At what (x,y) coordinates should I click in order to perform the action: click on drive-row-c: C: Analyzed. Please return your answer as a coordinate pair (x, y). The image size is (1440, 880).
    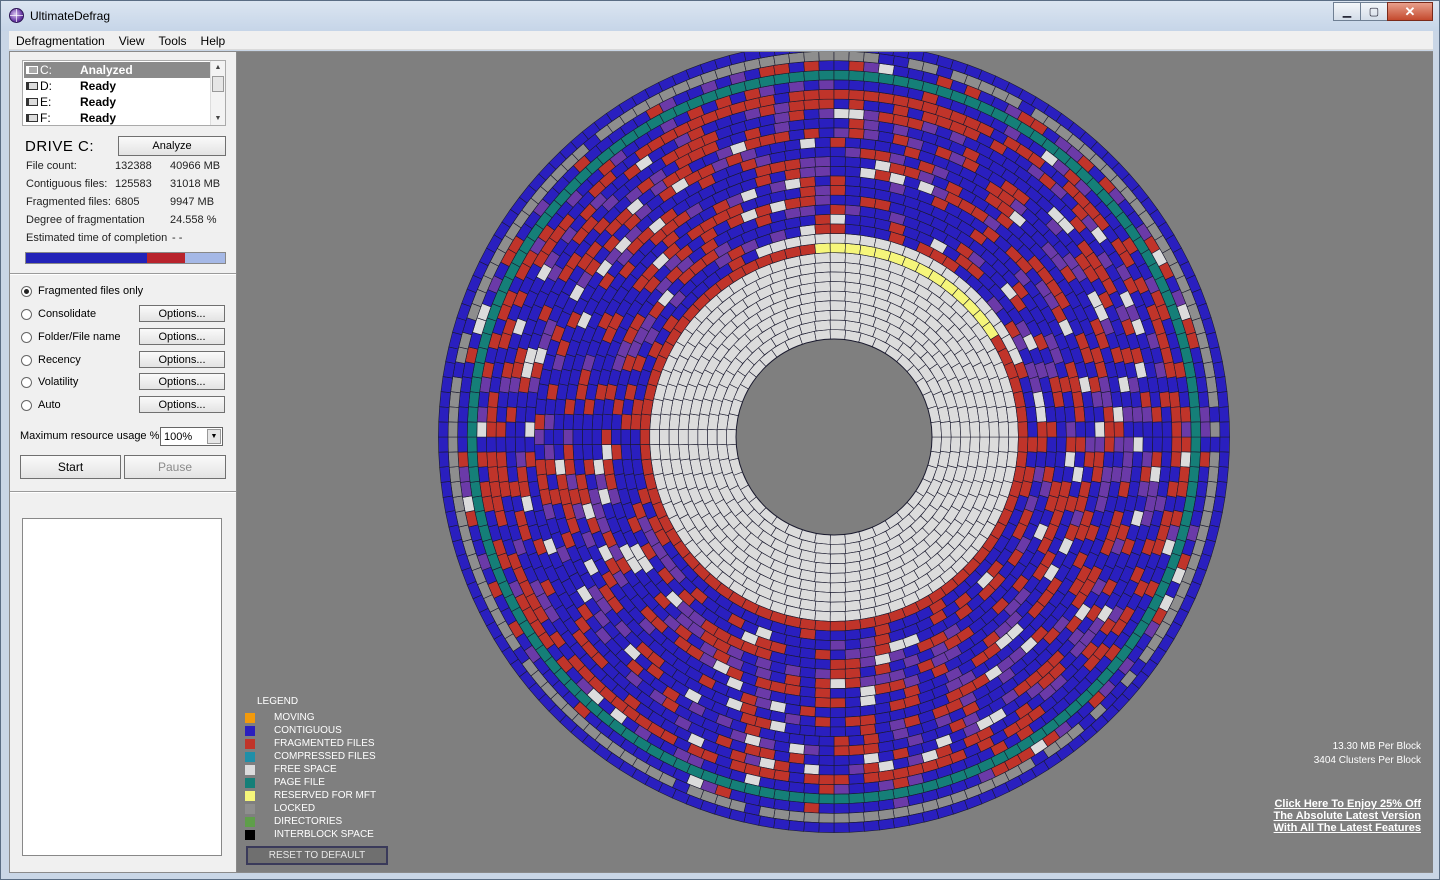
    Looking at the image, I should click on (117, 70).